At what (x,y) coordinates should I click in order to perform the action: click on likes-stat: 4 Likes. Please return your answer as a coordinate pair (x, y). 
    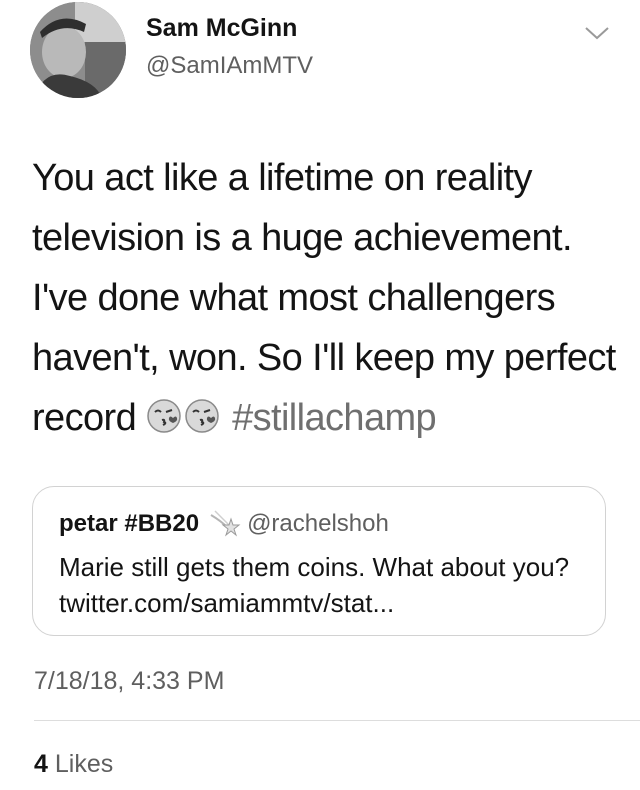
    Looking at the image, I should click on (73, 764).